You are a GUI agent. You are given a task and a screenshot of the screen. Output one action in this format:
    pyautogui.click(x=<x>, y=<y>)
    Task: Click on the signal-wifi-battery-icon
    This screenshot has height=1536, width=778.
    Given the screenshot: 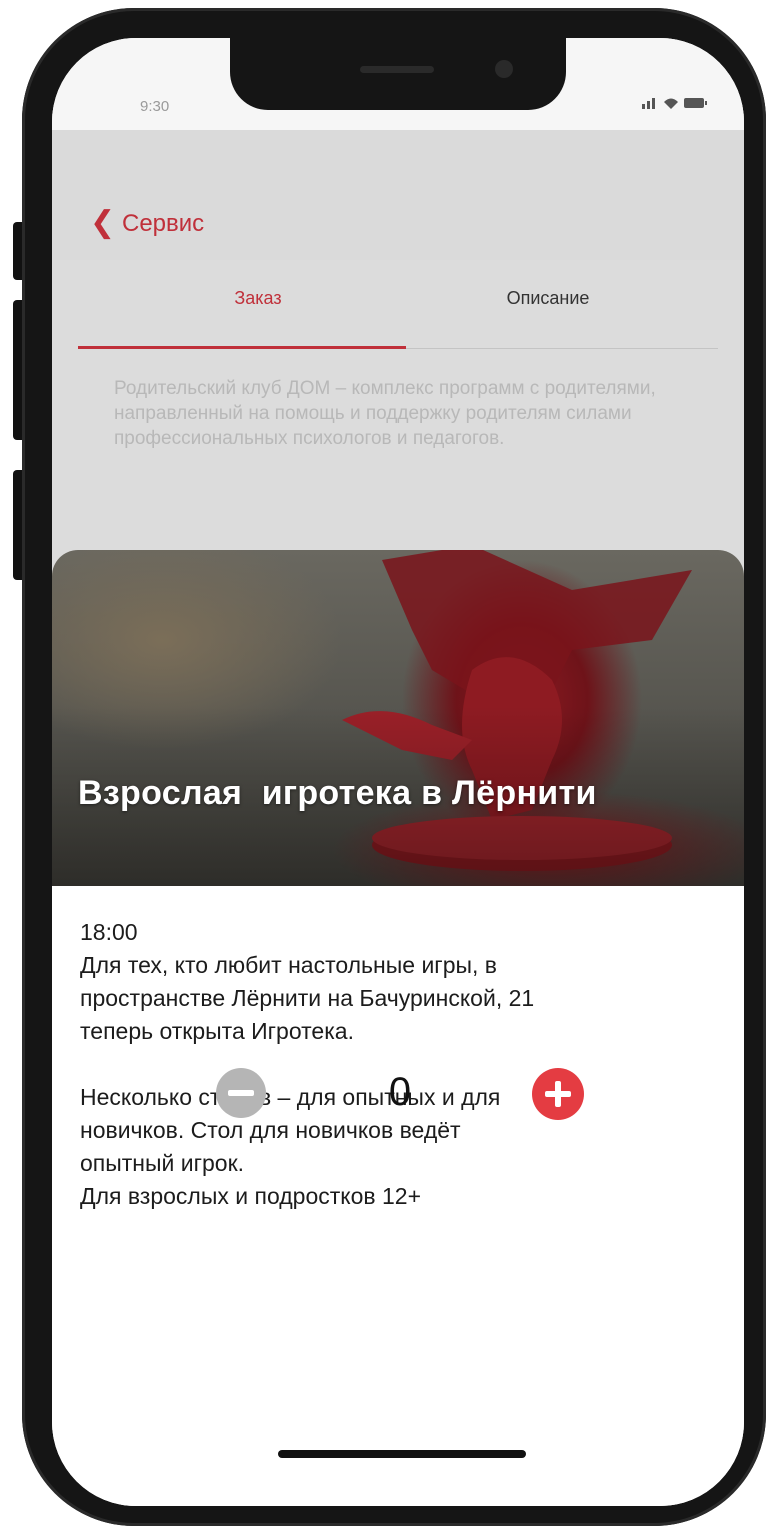 What is the action you would take?
    pyautogui.click(x=674, y=103)
    